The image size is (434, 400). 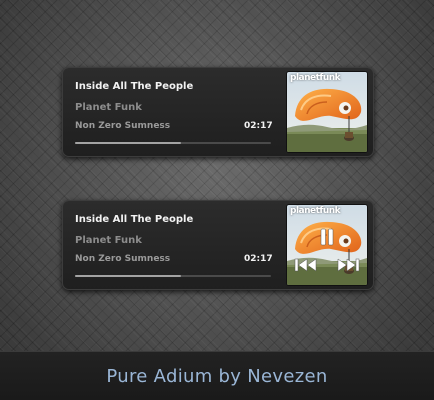 I want to click on album-art-image, so click(x=327, y=112).